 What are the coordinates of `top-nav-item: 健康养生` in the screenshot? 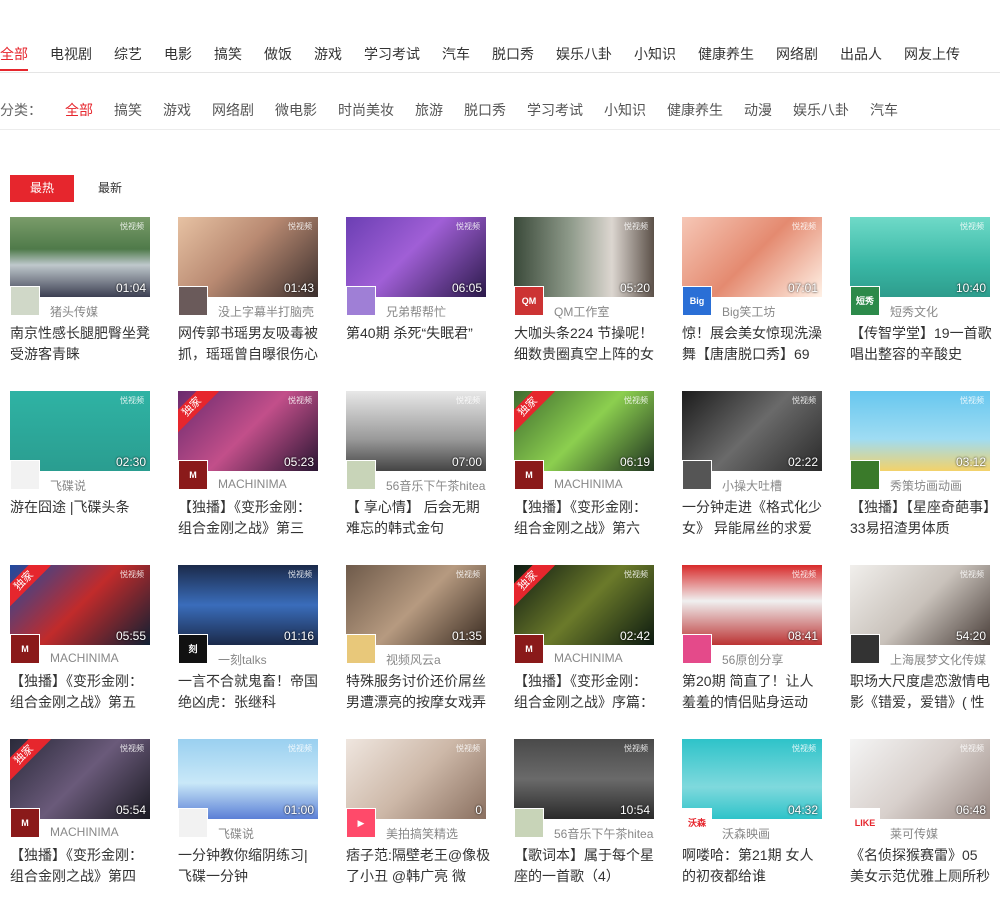 It's located at (726, 54).